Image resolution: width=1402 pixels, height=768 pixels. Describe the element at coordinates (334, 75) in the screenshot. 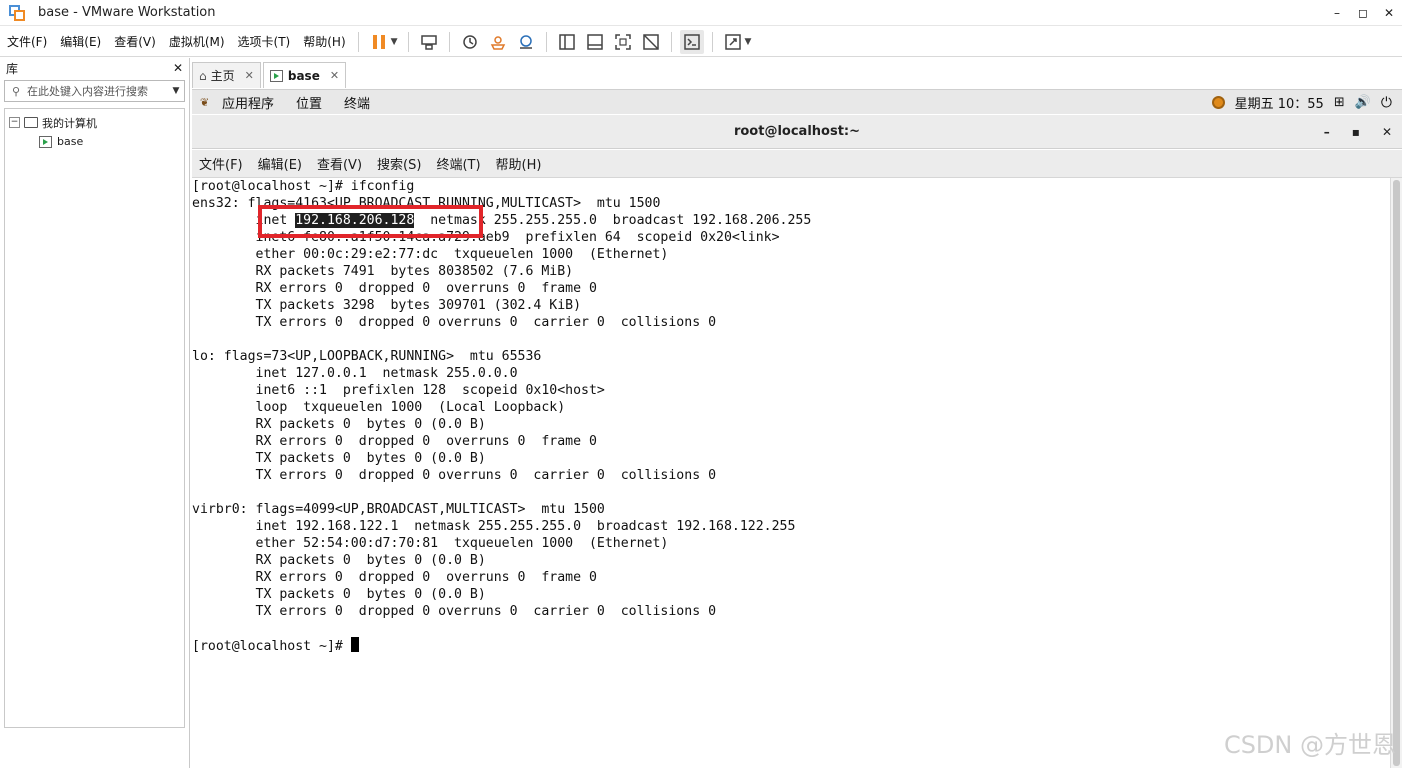

I see `tab-base-close-icon: ✕` at that location.